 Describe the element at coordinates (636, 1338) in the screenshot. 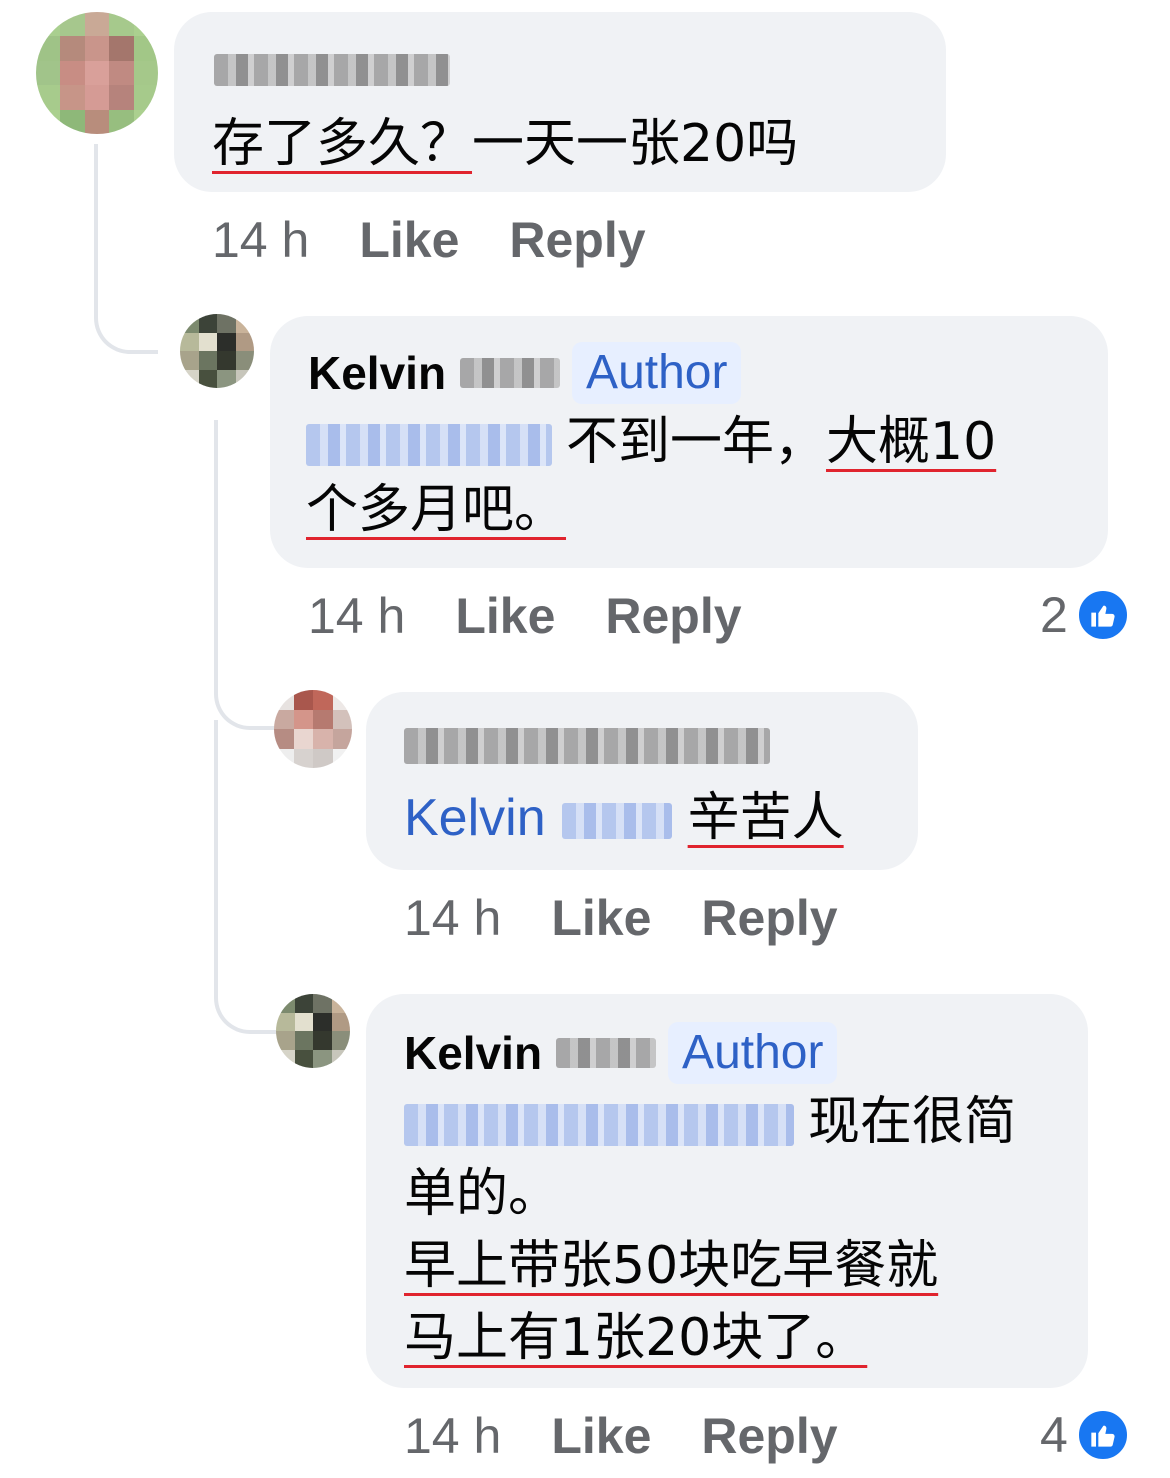

I see `comment-text-underlined: 马上有1张20块了。` at that location.